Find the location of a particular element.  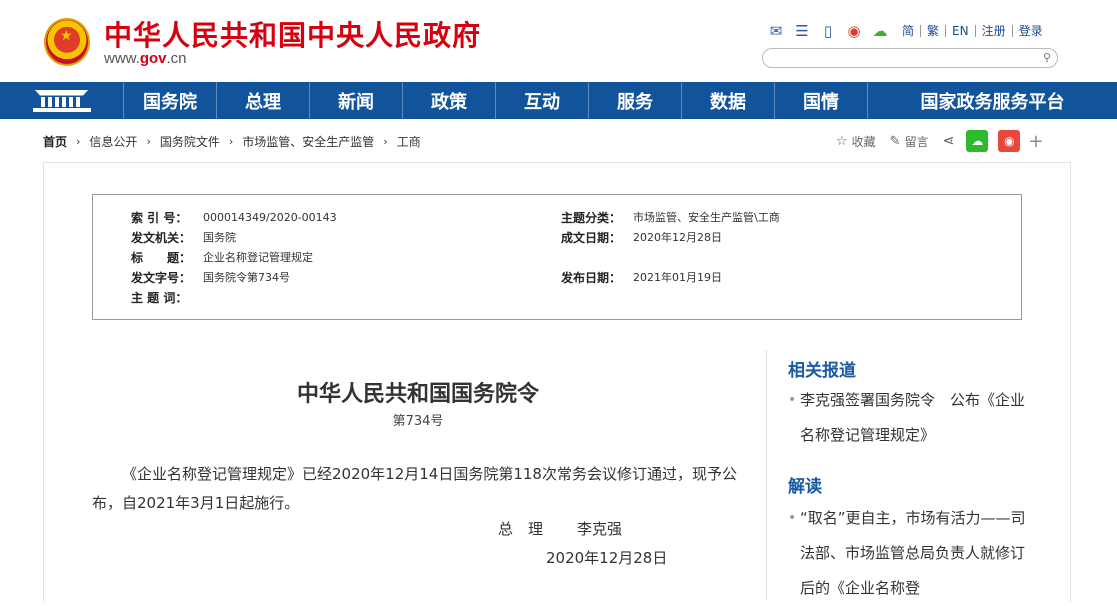

breadcrumb-home: 首页 is located at coordinates (55, 141).